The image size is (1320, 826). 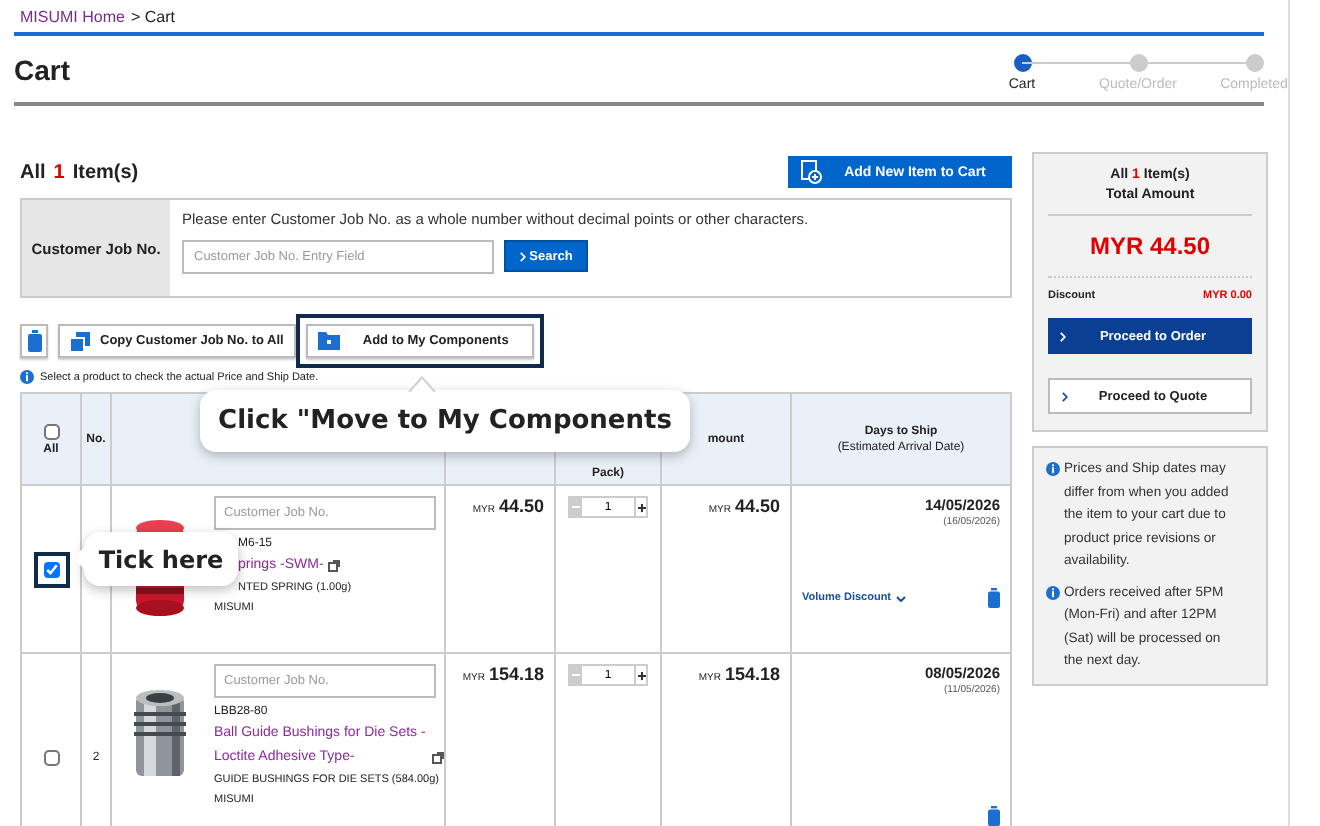 What do you see at coordinates (152, 18) in the screenshot?
I see `breadcrumb-current: > Cart` at bounding box center [152, 18].